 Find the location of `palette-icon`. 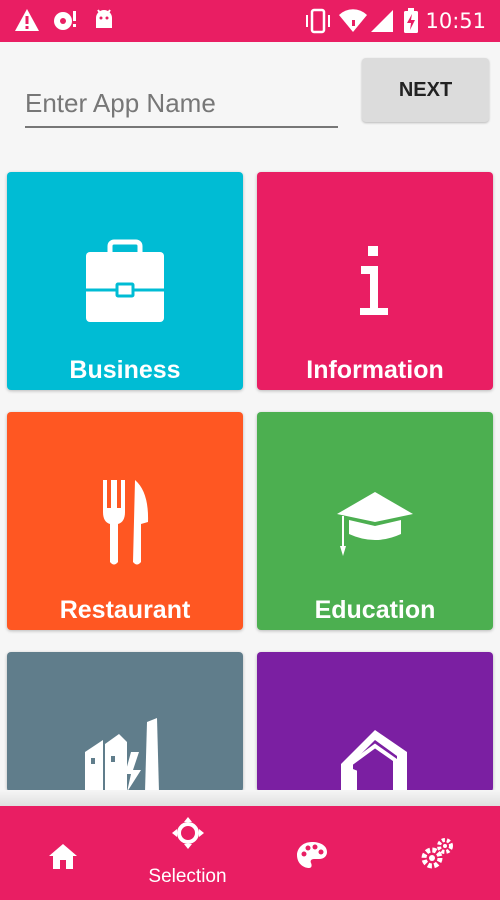

palette-icon is located at coordinates (312, 855).